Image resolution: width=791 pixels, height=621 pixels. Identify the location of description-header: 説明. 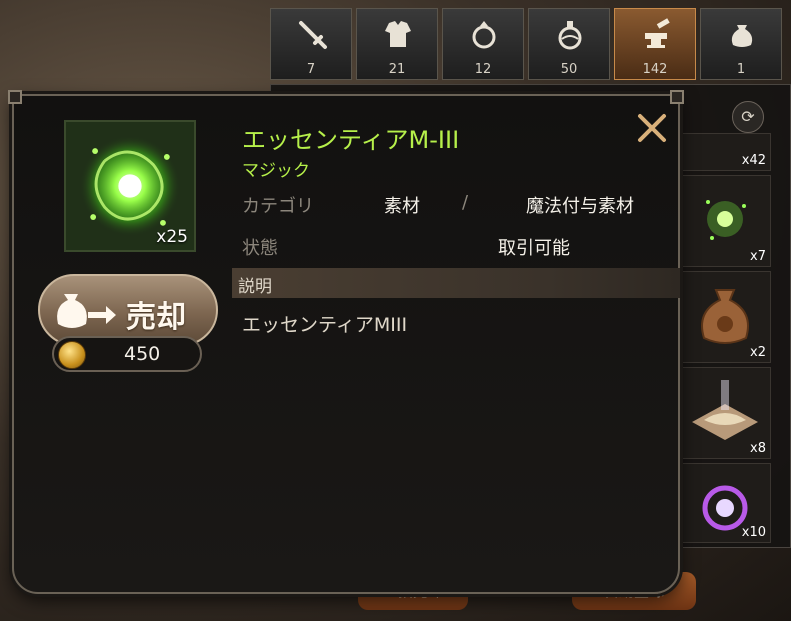
(456, 283).